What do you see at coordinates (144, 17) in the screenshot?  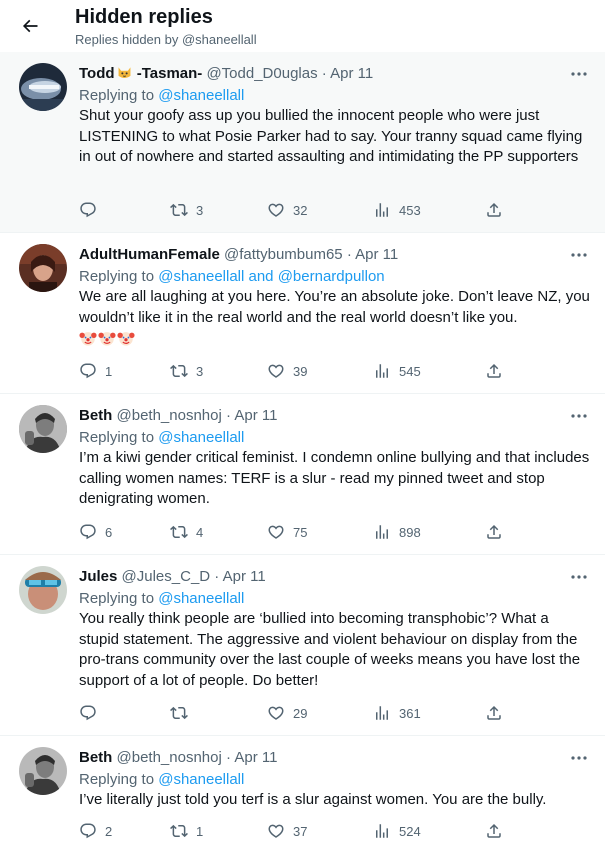 I see `page-title: Hidden replies` at bounding box center [144, 17].